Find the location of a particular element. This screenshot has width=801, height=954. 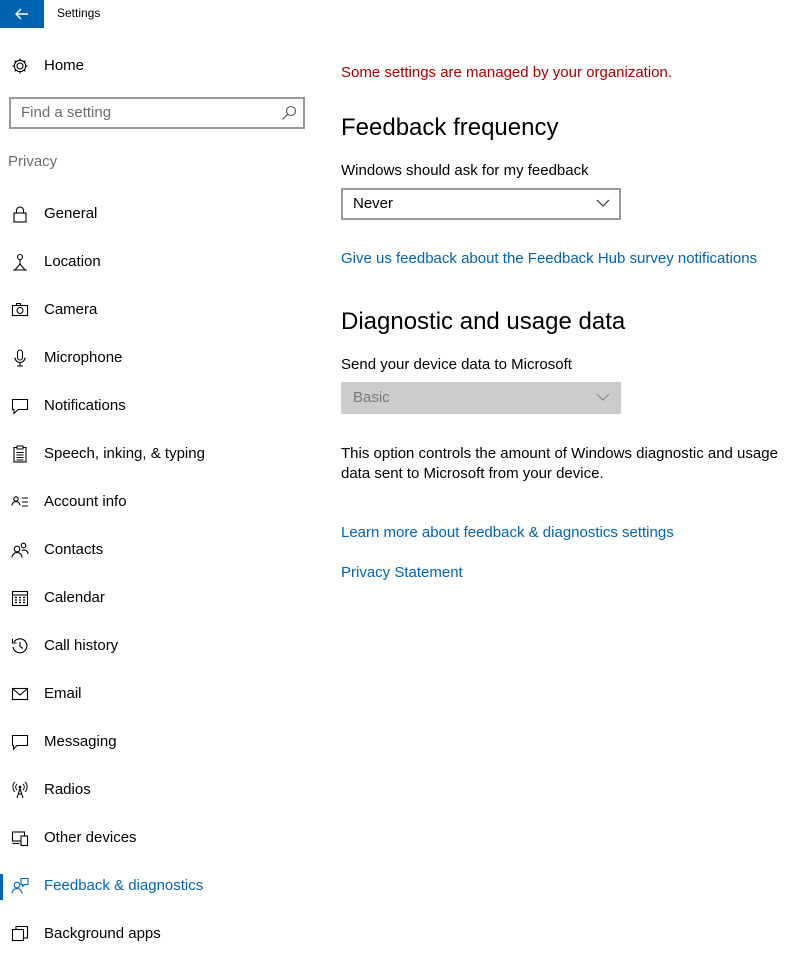

clipboard-icon is located at coordinates (20, 454).